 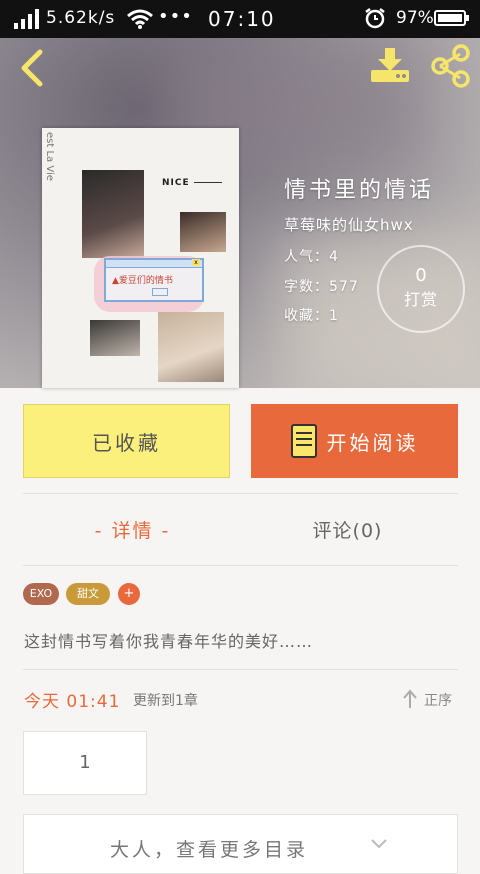 I want to click on chapter-item: 1, so click(x=85, y=763).